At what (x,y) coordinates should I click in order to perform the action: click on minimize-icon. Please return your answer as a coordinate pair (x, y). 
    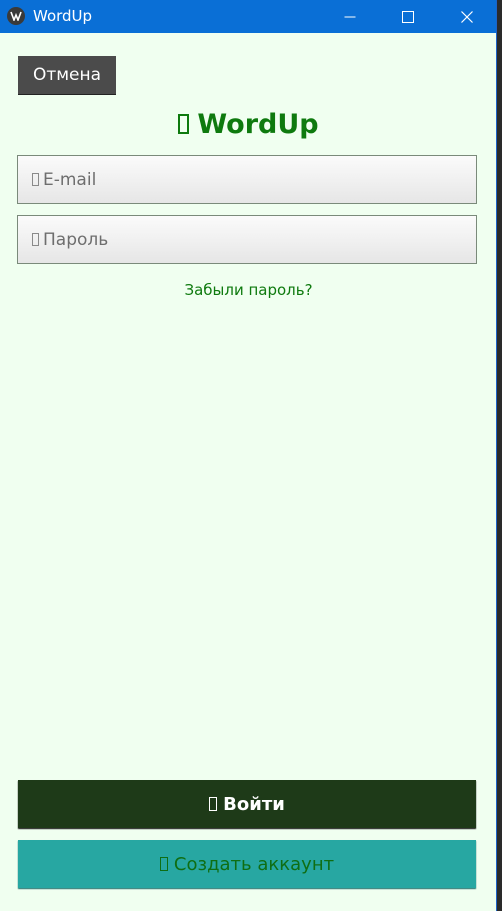
    Looking at the image, I should click on (350, 16).